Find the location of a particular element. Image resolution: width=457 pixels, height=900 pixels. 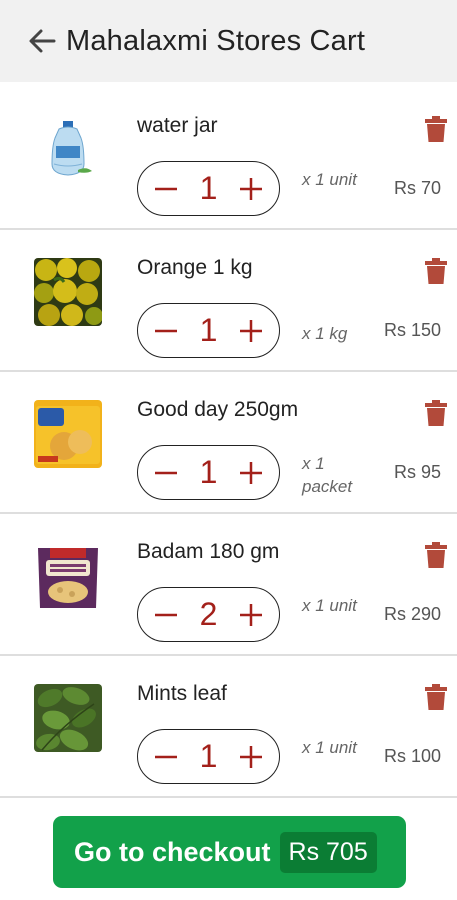

item-price: Rs 150 is located at coordinates (412, 330).